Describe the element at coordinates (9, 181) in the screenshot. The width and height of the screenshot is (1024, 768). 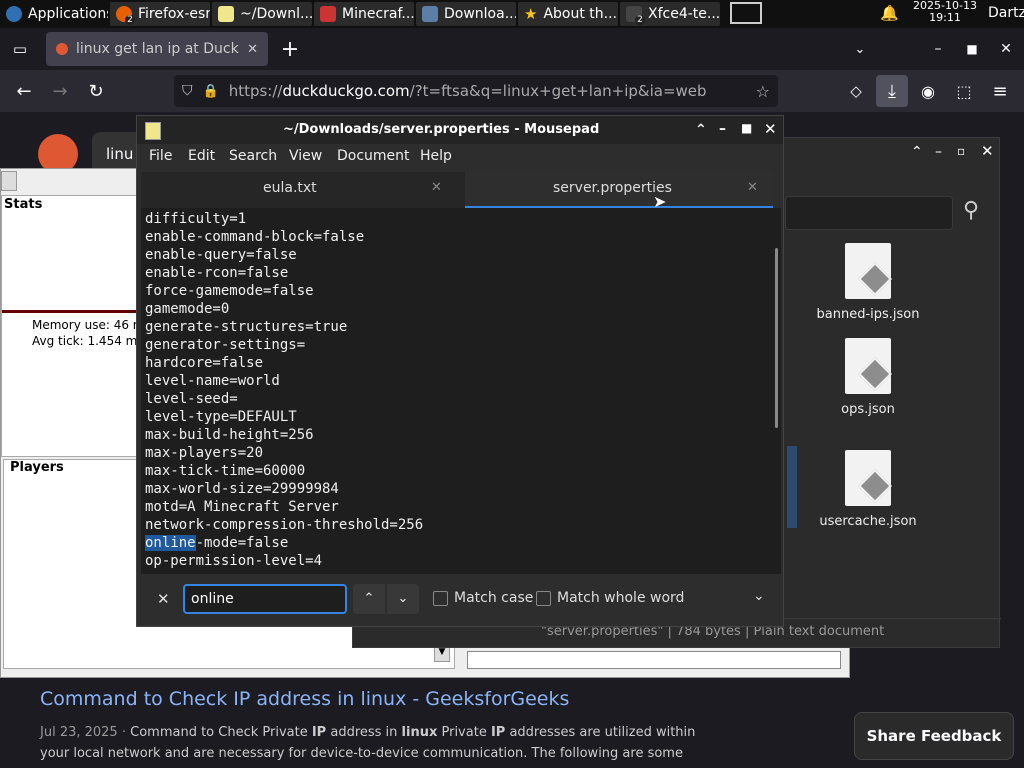
I see `java-window-icon` at that location.